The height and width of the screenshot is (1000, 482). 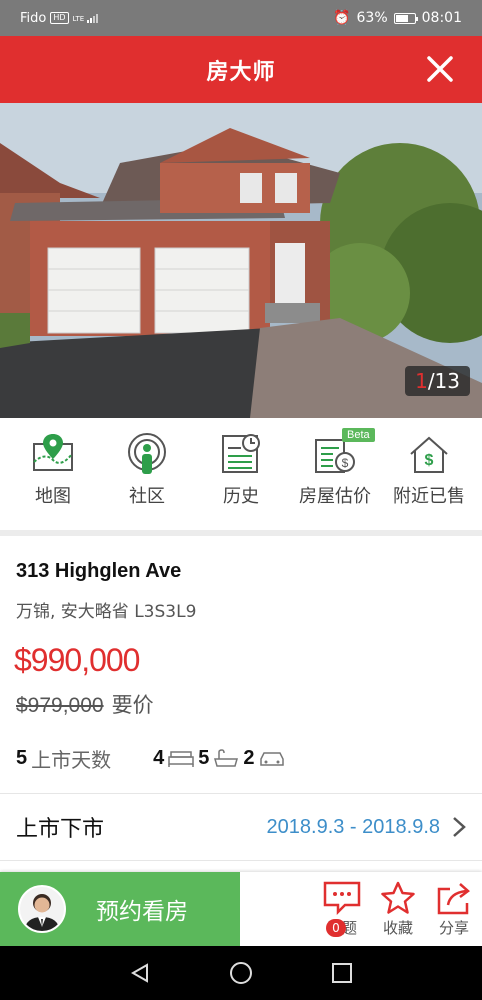 What do you see at coordinates (421, 381) in the screenshot?
I see `photo-current: 1` at bounding box center [421, 381].